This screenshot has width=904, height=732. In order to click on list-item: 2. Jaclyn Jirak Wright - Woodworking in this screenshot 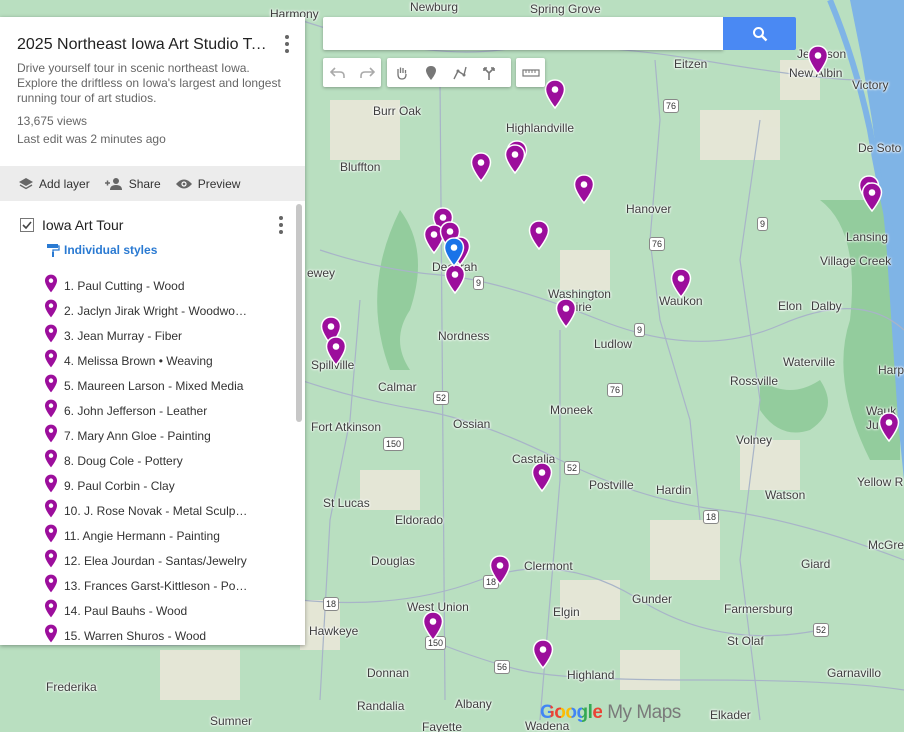, I will do `click(169, 310)`.